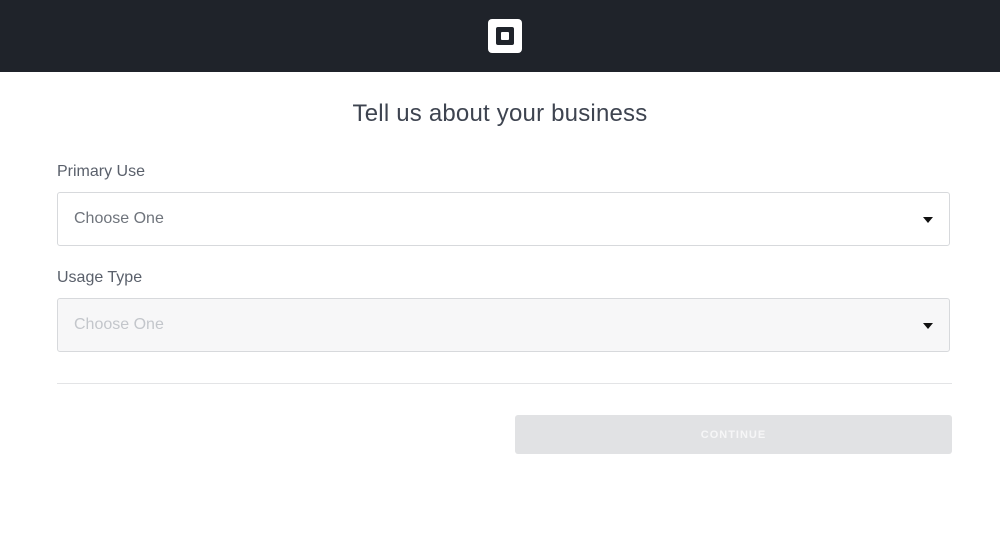 The image size is (1000, 535). I want to click on usage-type-label: Usage Type, so click(100, 277).